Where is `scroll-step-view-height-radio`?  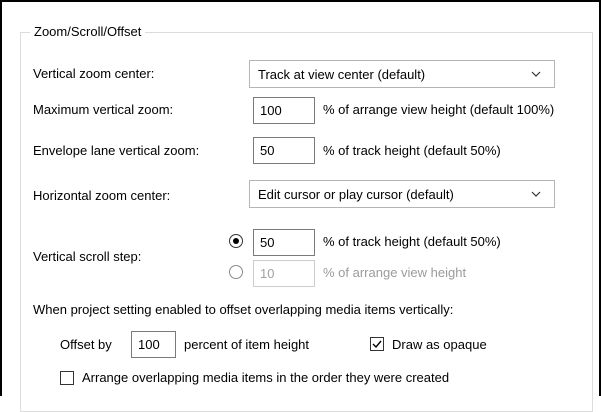 scroll-step-view-height-radio is located at coordinates (236, 272).